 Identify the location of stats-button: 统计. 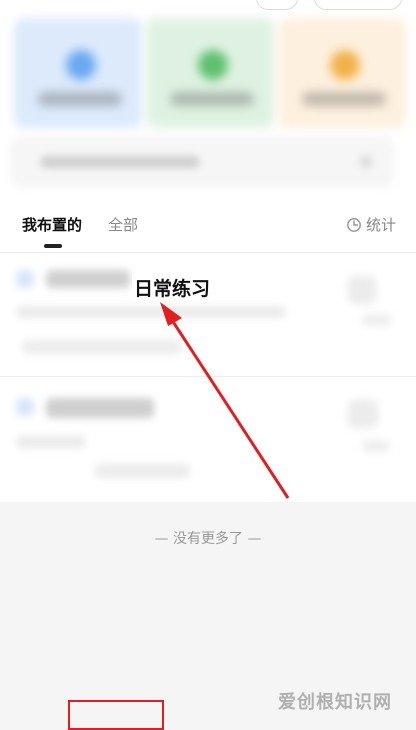
(371, 224).